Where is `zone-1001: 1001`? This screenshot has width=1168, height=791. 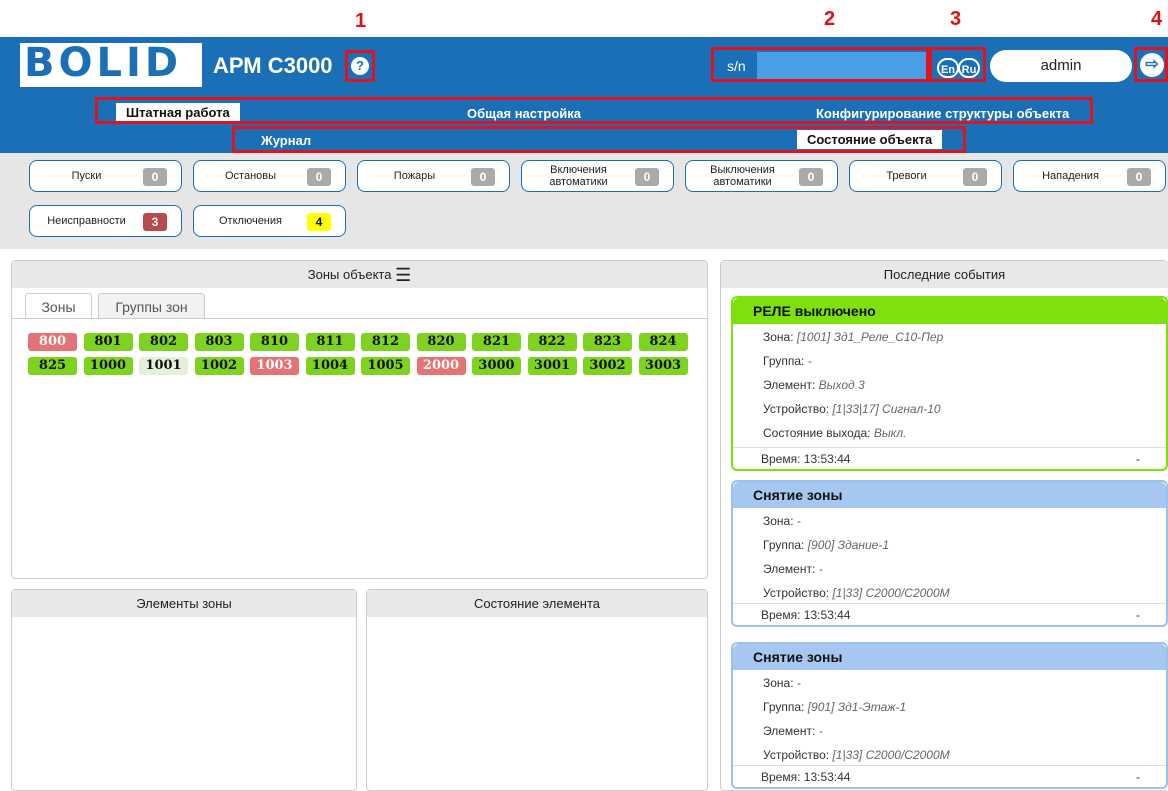
zone-1001: 1001 is located at coordinates (163, 366).